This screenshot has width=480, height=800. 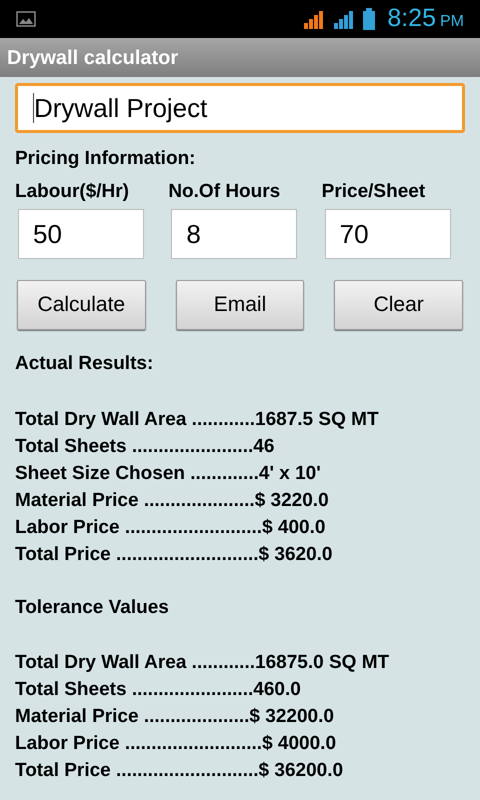 What do you see at coordinates (26, 19) in the screenshot?
I see `picture-icon` at bounding box center [26, 19].